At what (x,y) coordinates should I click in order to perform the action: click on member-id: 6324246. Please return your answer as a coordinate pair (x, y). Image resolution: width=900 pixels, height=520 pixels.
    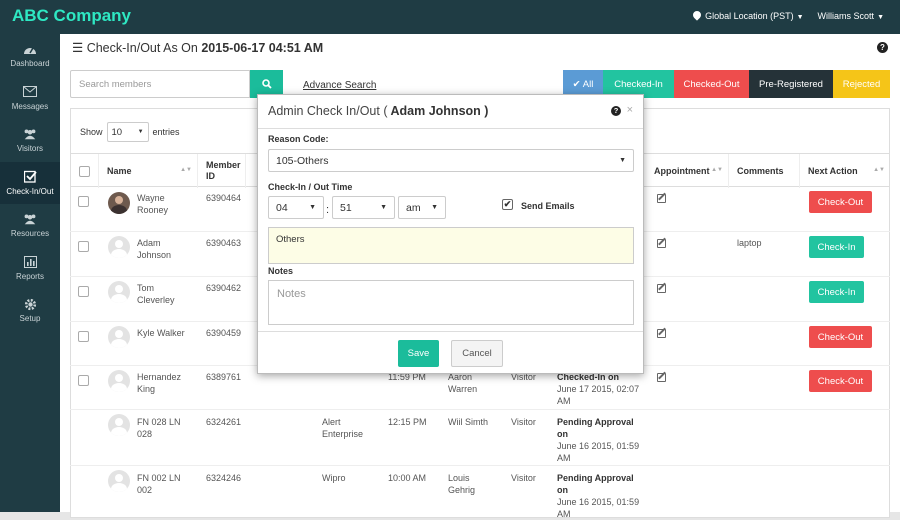
    Looking at the image, I should click on (224, 478).